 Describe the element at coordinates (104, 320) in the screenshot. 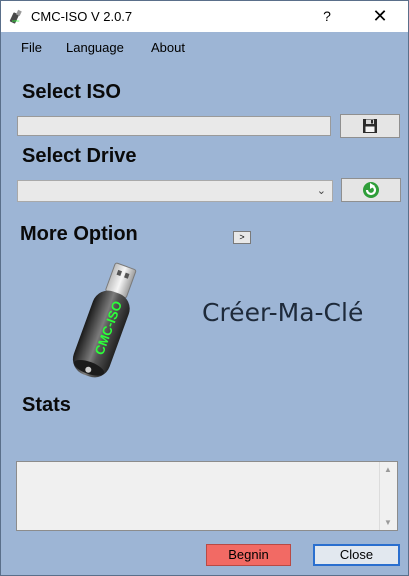

I see `usb-drive-logo: CMC-ISO` at that location.